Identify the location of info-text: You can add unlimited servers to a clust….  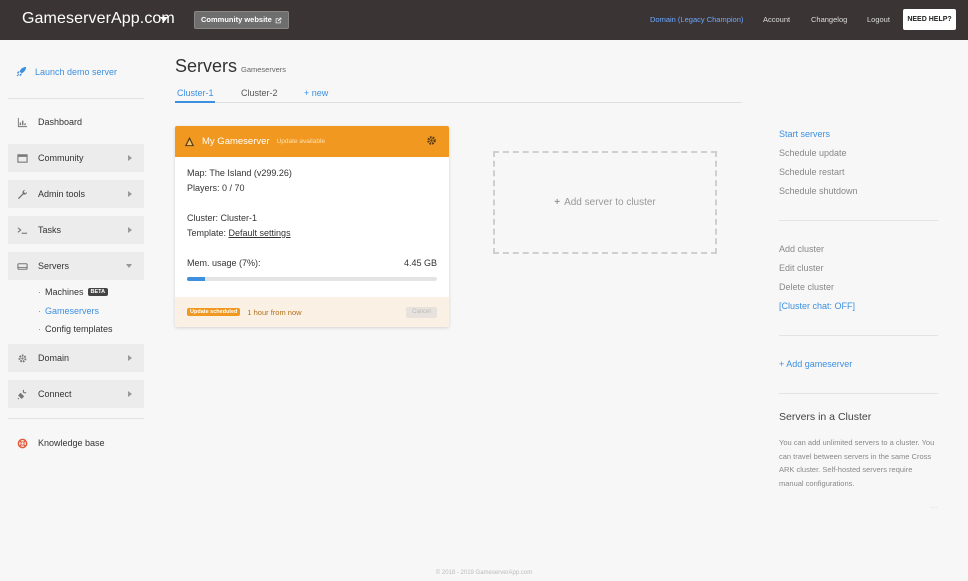
(857, 463).